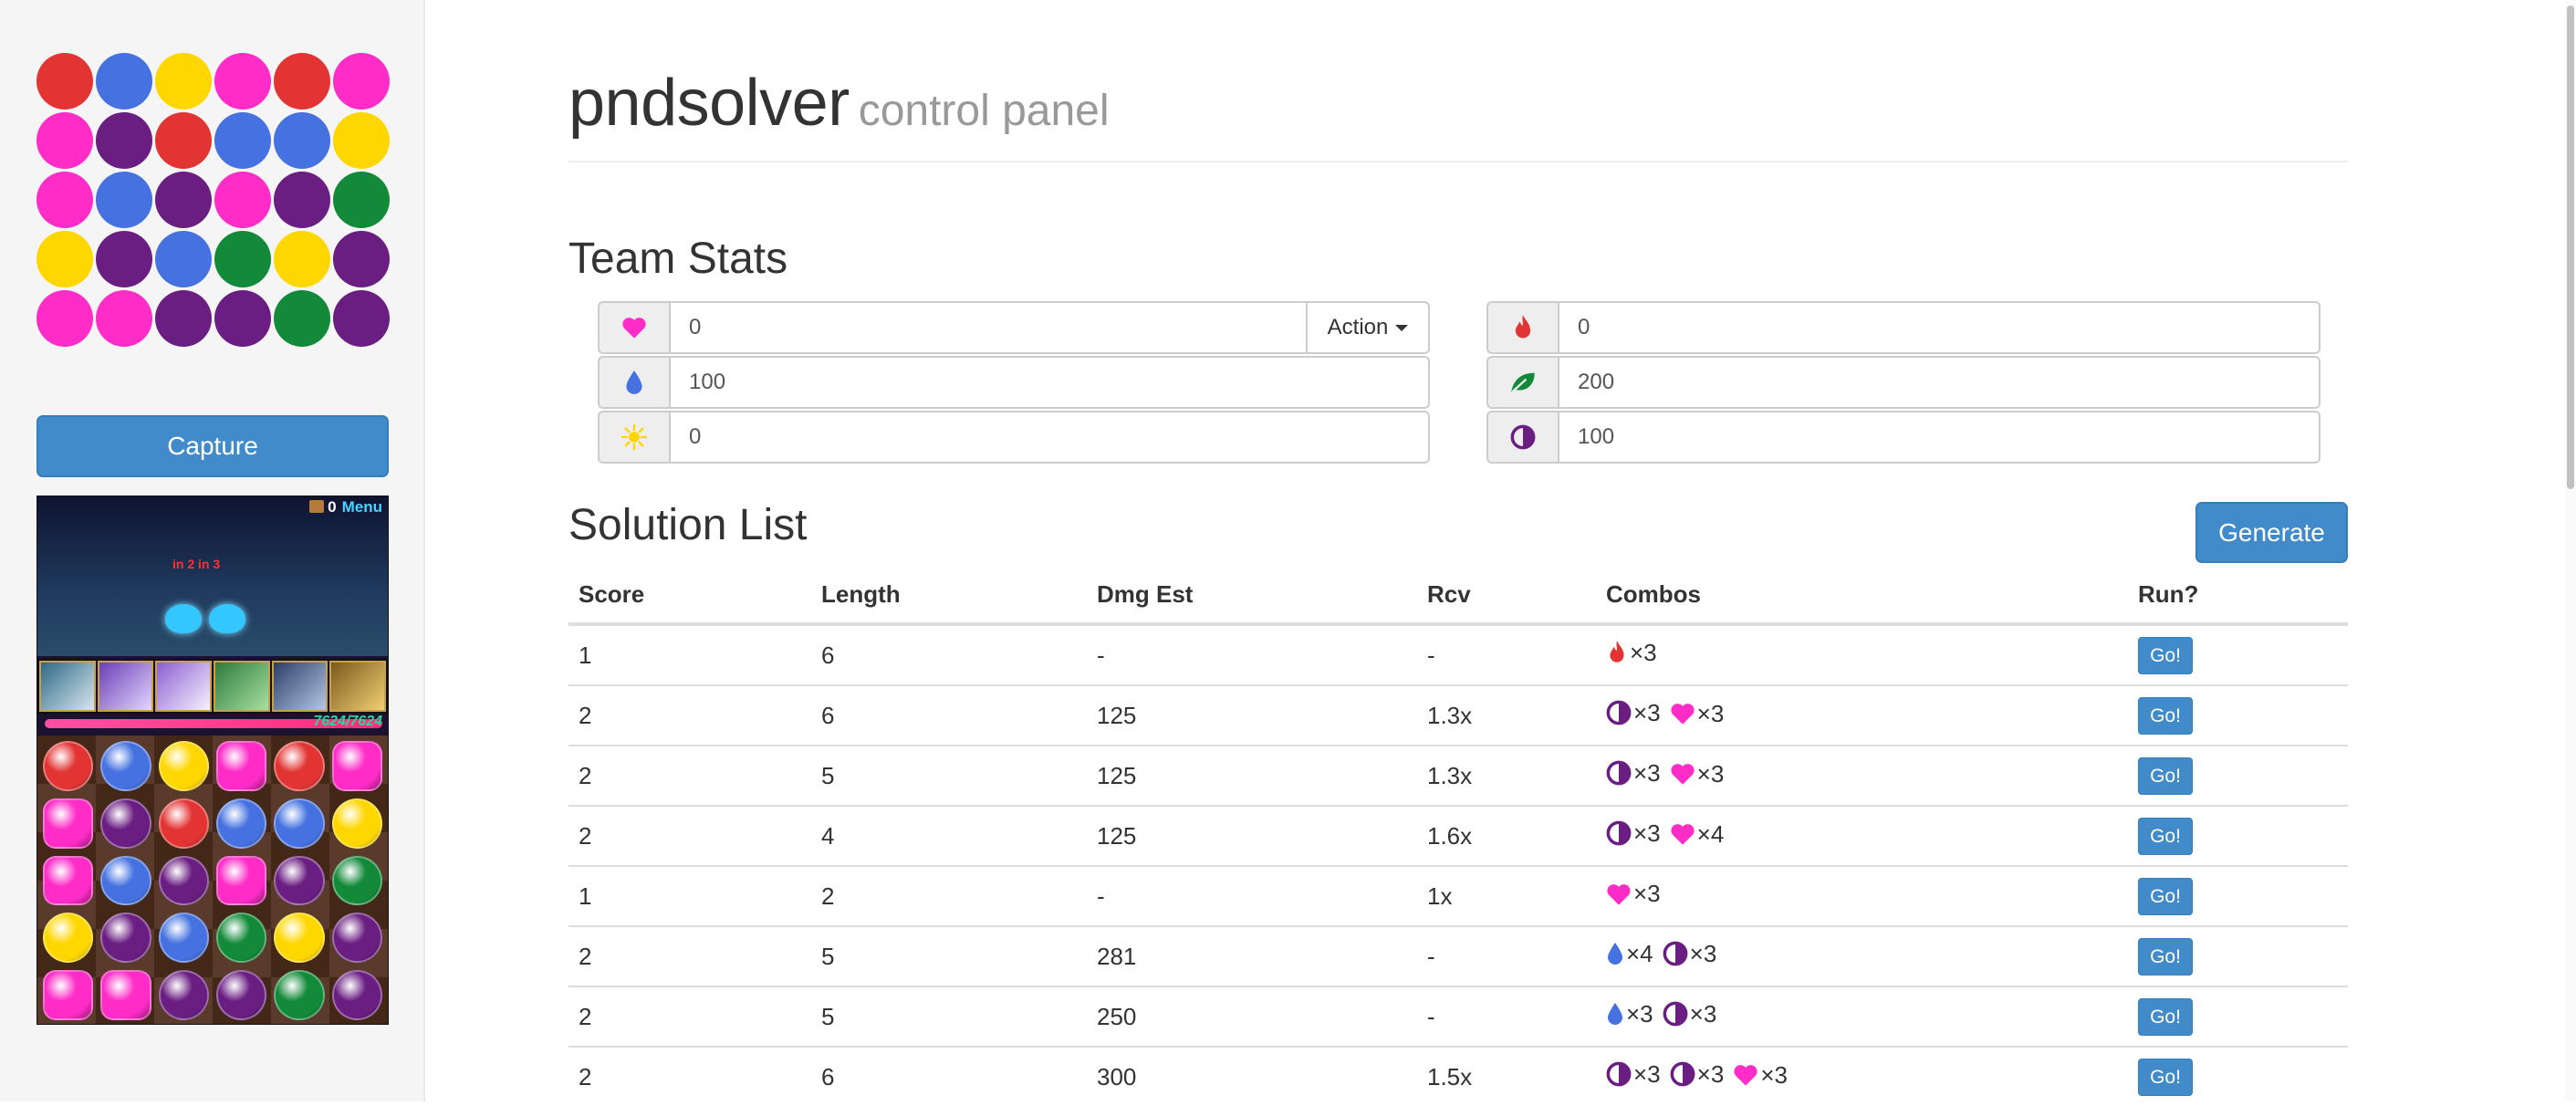  Describe the element at coordinates (1252, 955) in the screenshot. I see `dmg-est-cell: 281` at that location.